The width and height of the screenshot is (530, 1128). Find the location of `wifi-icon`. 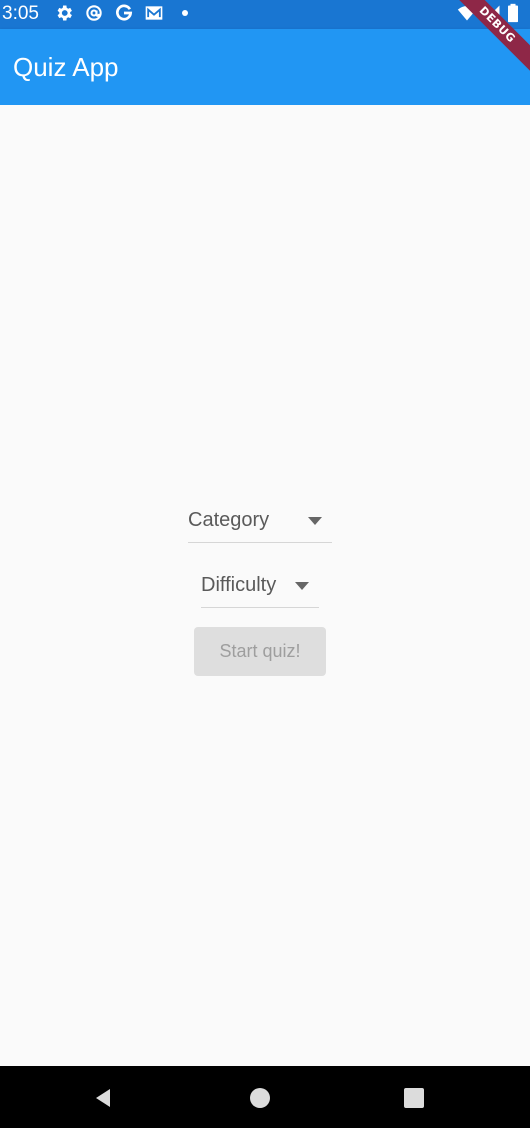

wifi-icon is located at coordinates (467, 13).